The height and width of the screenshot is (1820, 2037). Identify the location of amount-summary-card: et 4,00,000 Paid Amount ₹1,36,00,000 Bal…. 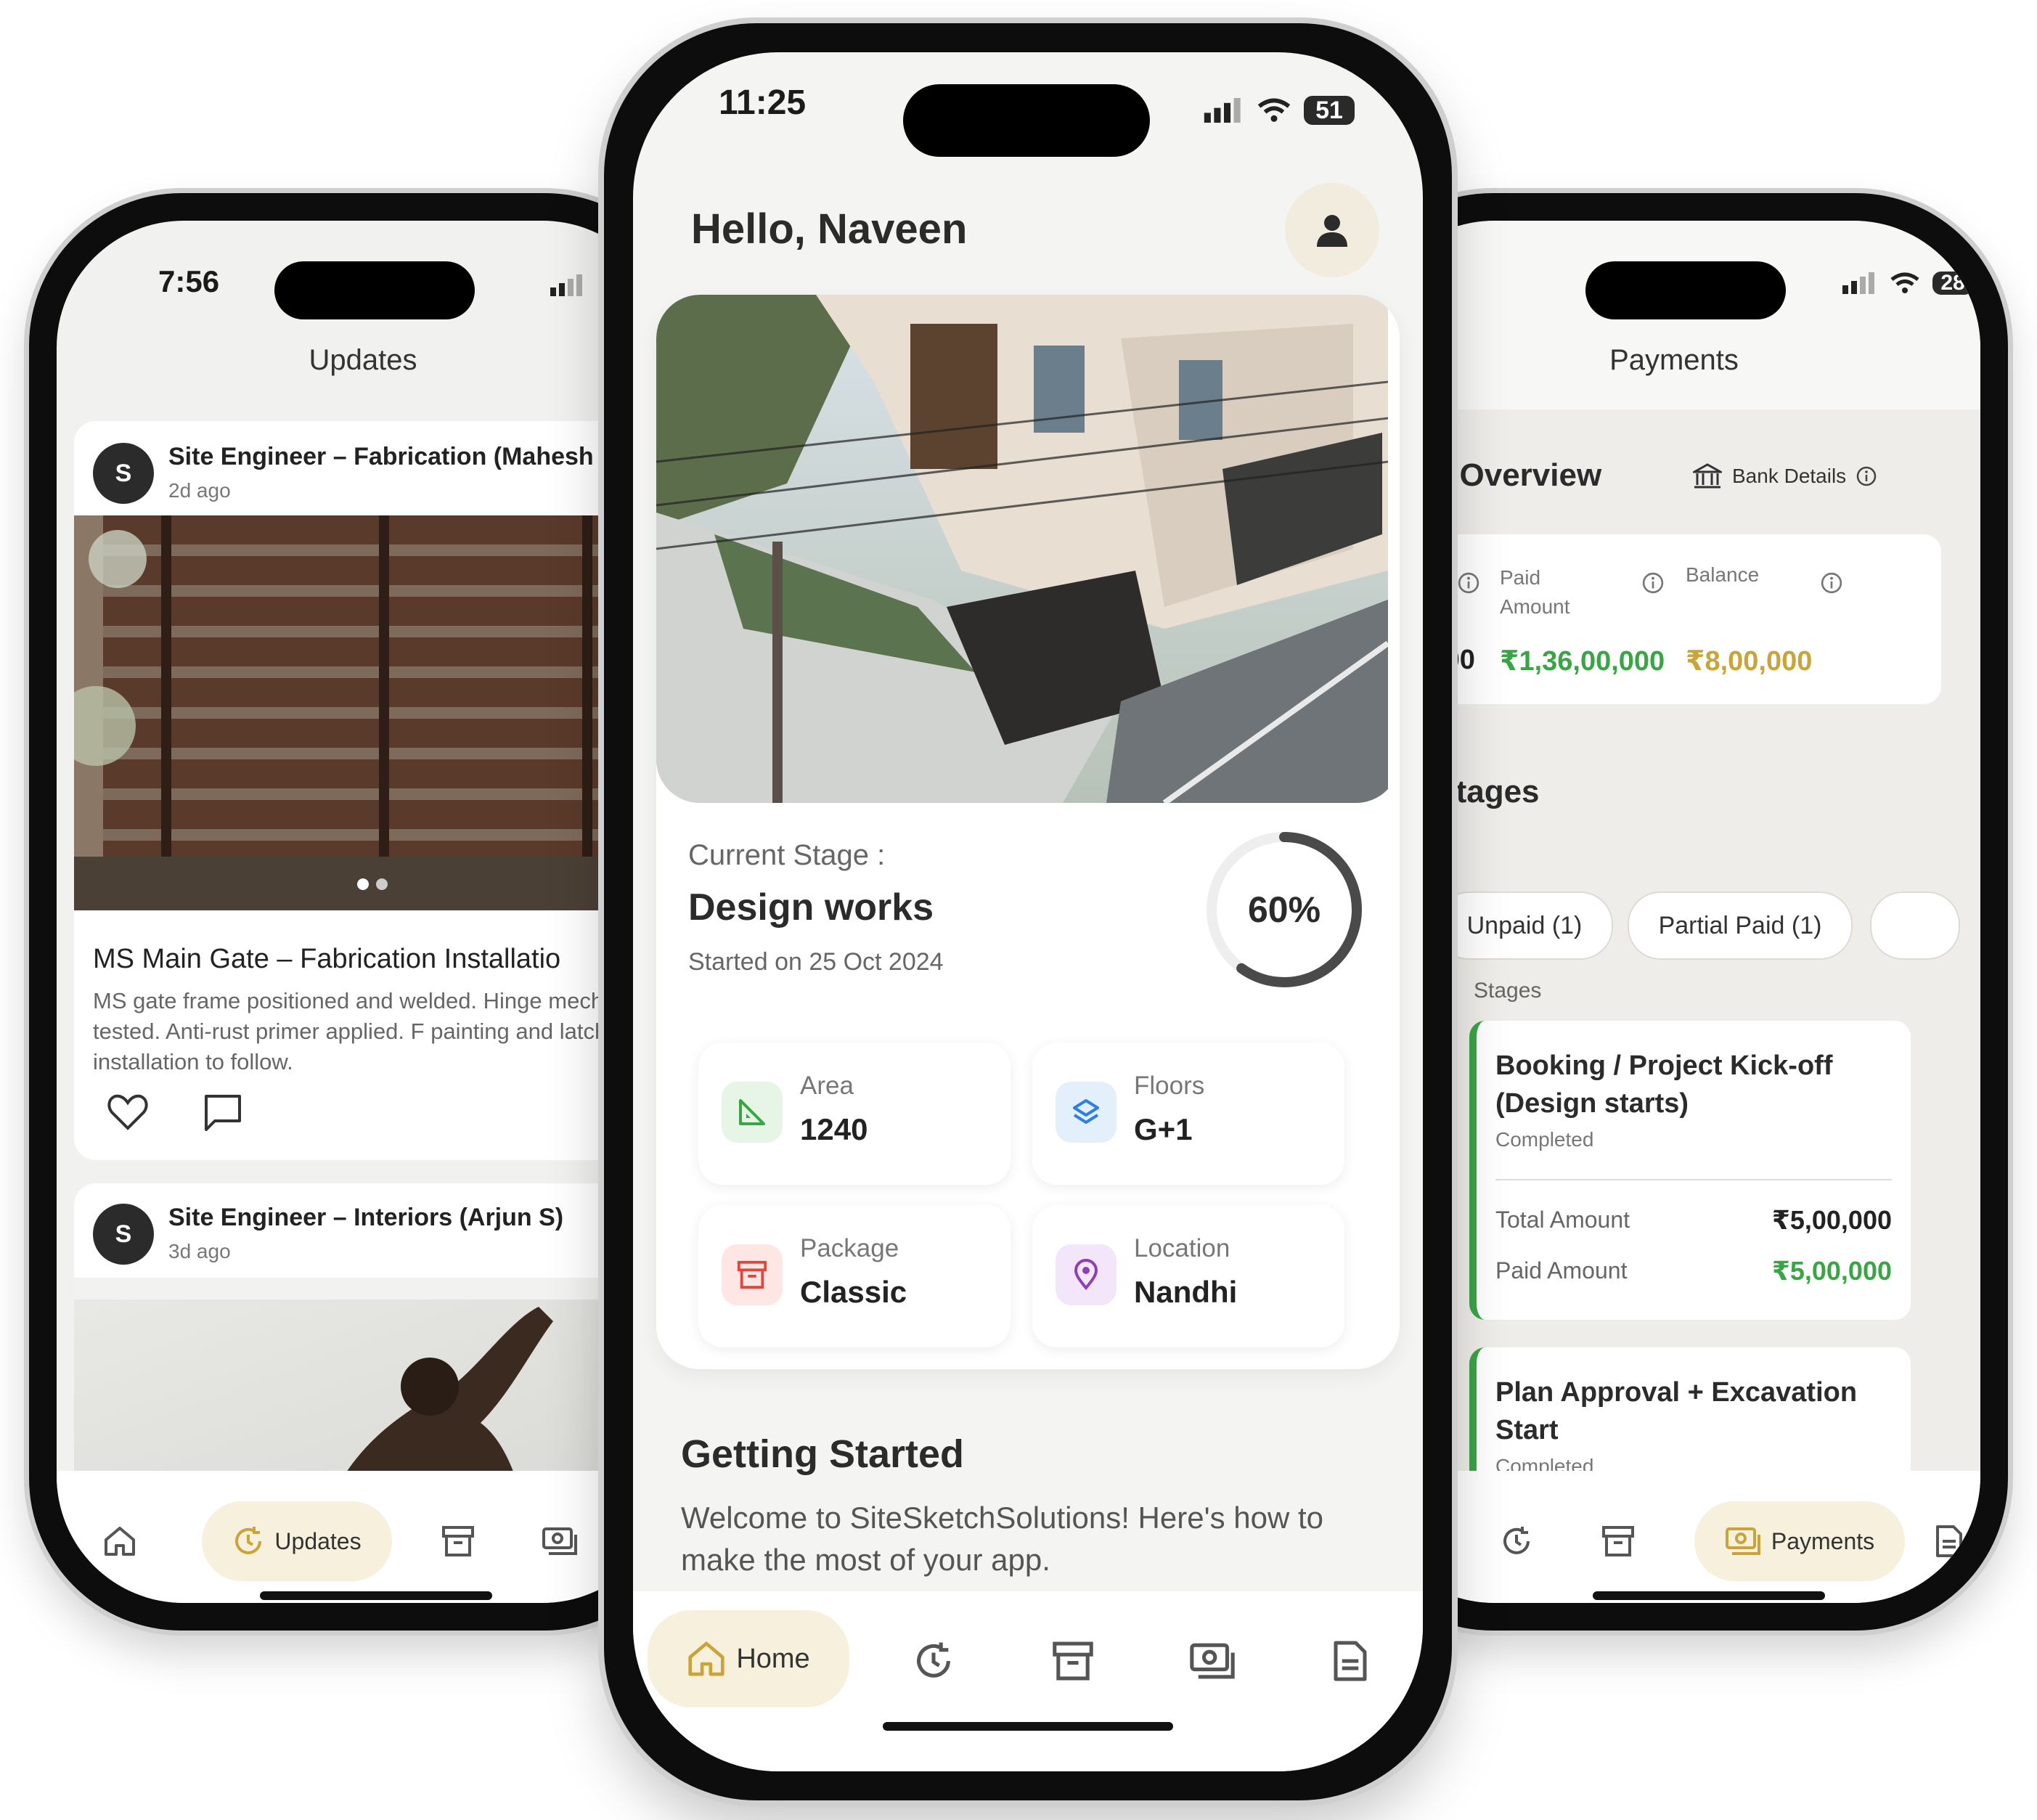
(1654, 619).